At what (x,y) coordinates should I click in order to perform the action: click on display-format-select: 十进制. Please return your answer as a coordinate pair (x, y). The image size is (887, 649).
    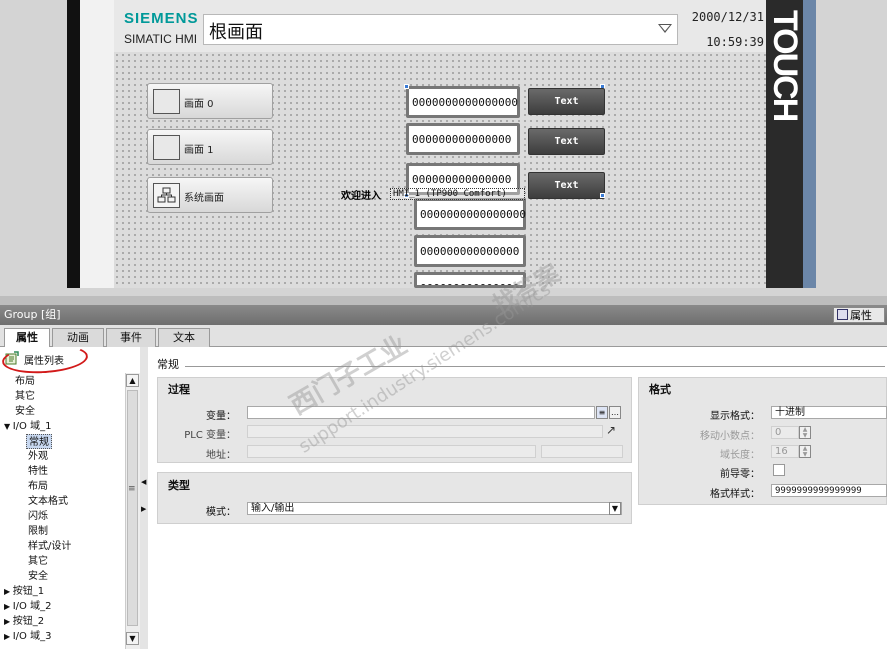
    Looking at the image, I should click on (829, 412).